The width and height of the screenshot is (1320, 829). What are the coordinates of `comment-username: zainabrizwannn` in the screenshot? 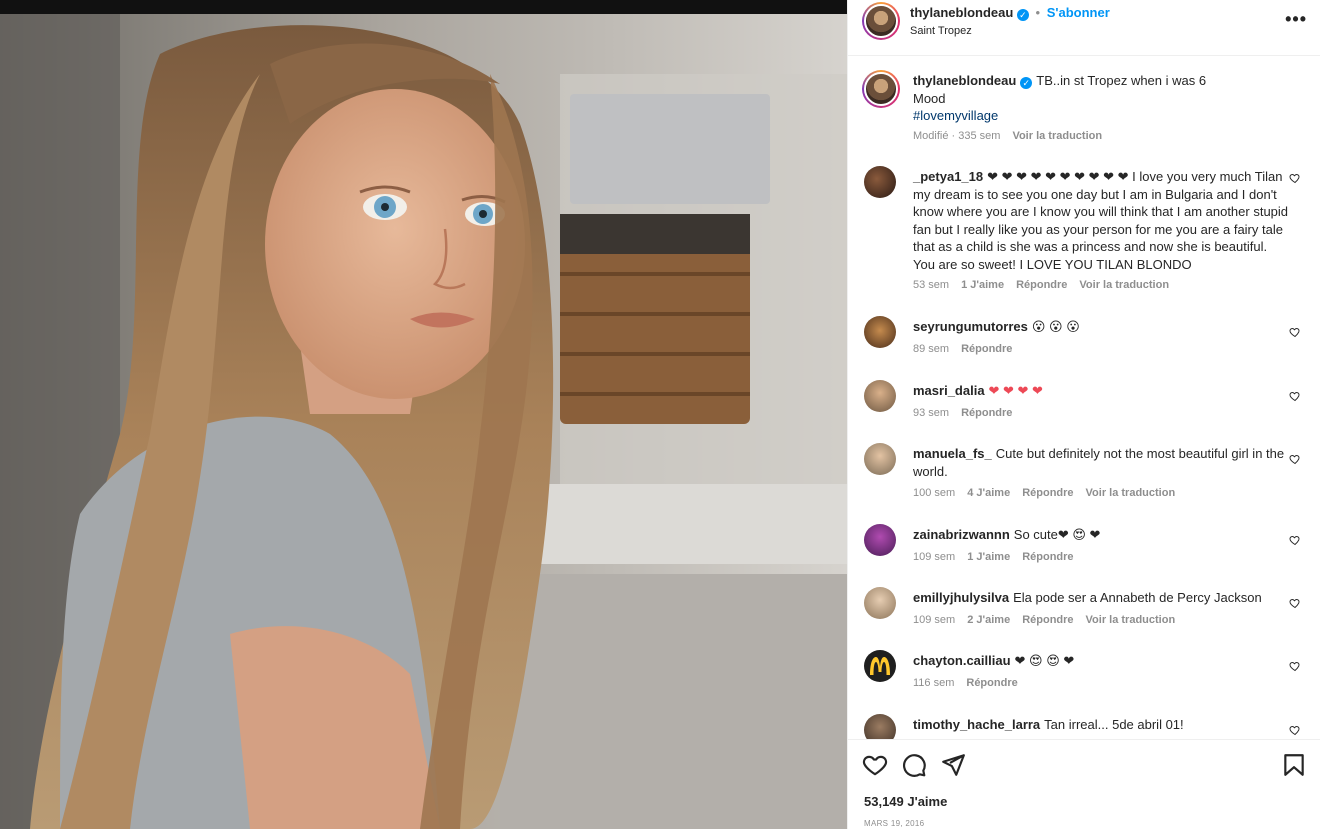 It's located at (961, 534).